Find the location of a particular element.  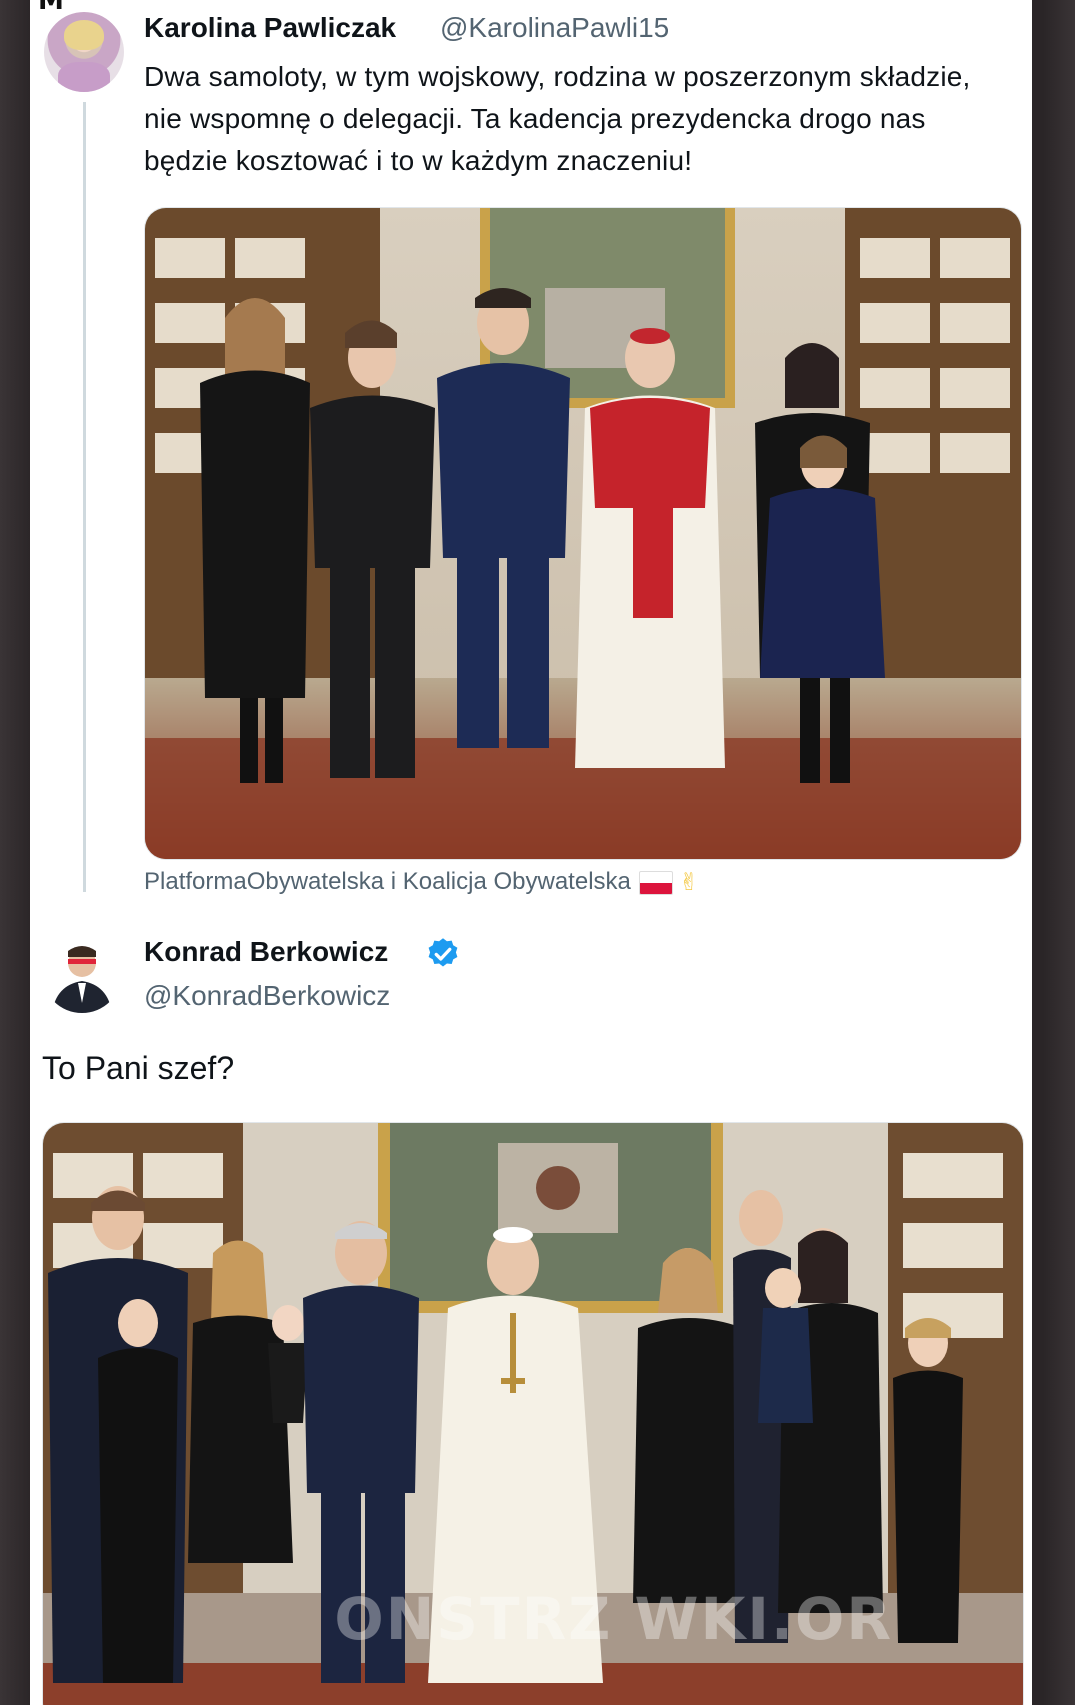

author-avatar is located at coordinates (84, 52).